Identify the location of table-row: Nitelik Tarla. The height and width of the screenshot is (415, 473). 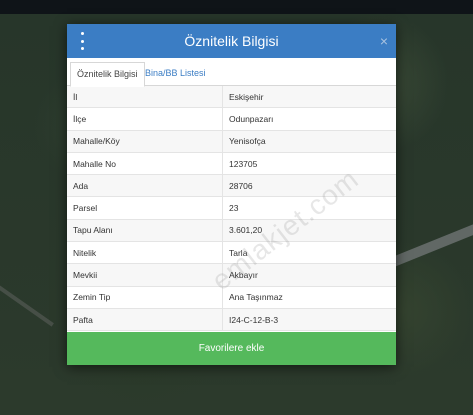
(231, 253).